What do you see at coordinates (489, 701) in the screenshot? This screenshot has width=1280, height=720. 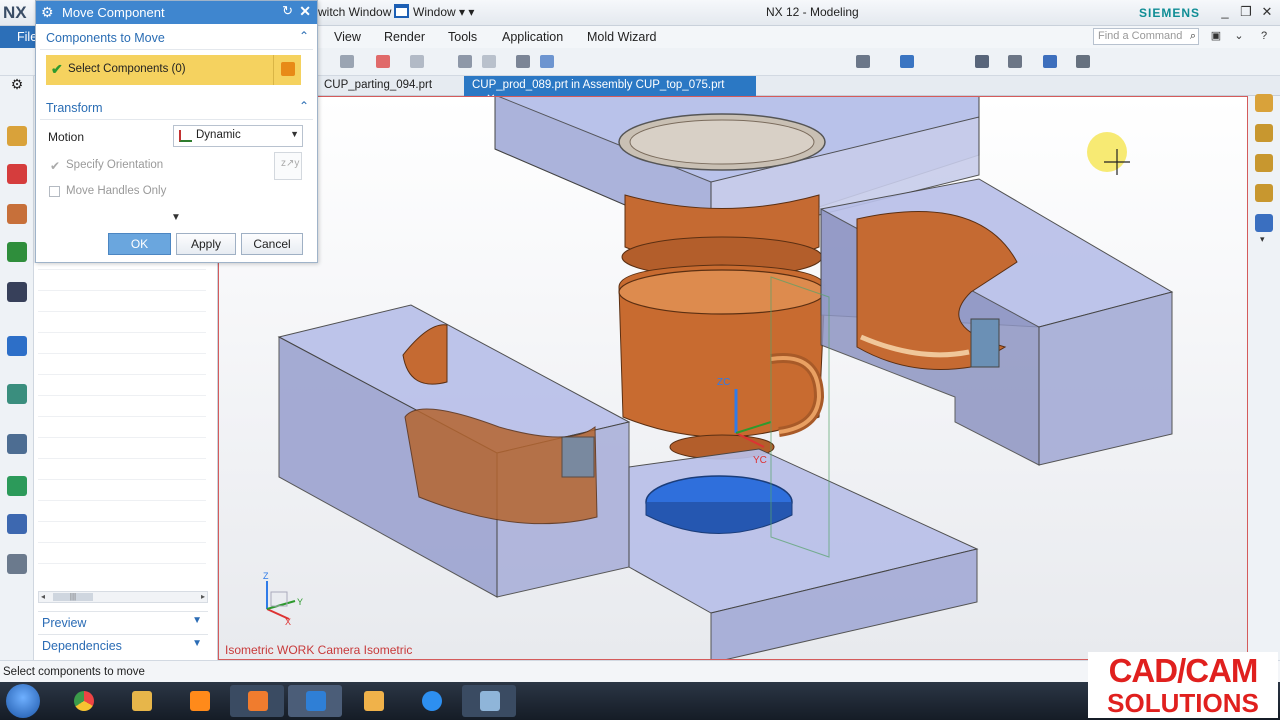 I see `taskbar-window` at bounding box center [489, 701].